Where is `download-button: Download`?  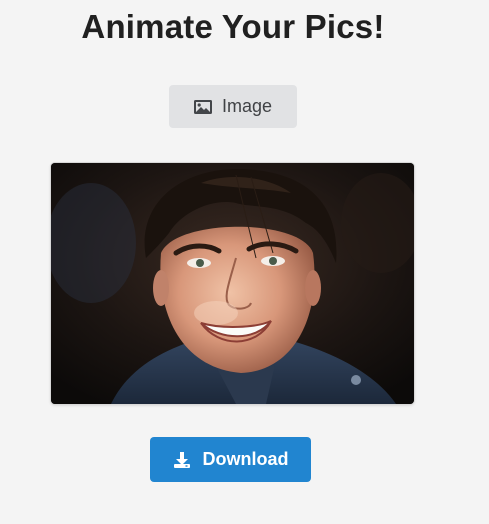 download-button: Download is located at coordinates (230, 459).